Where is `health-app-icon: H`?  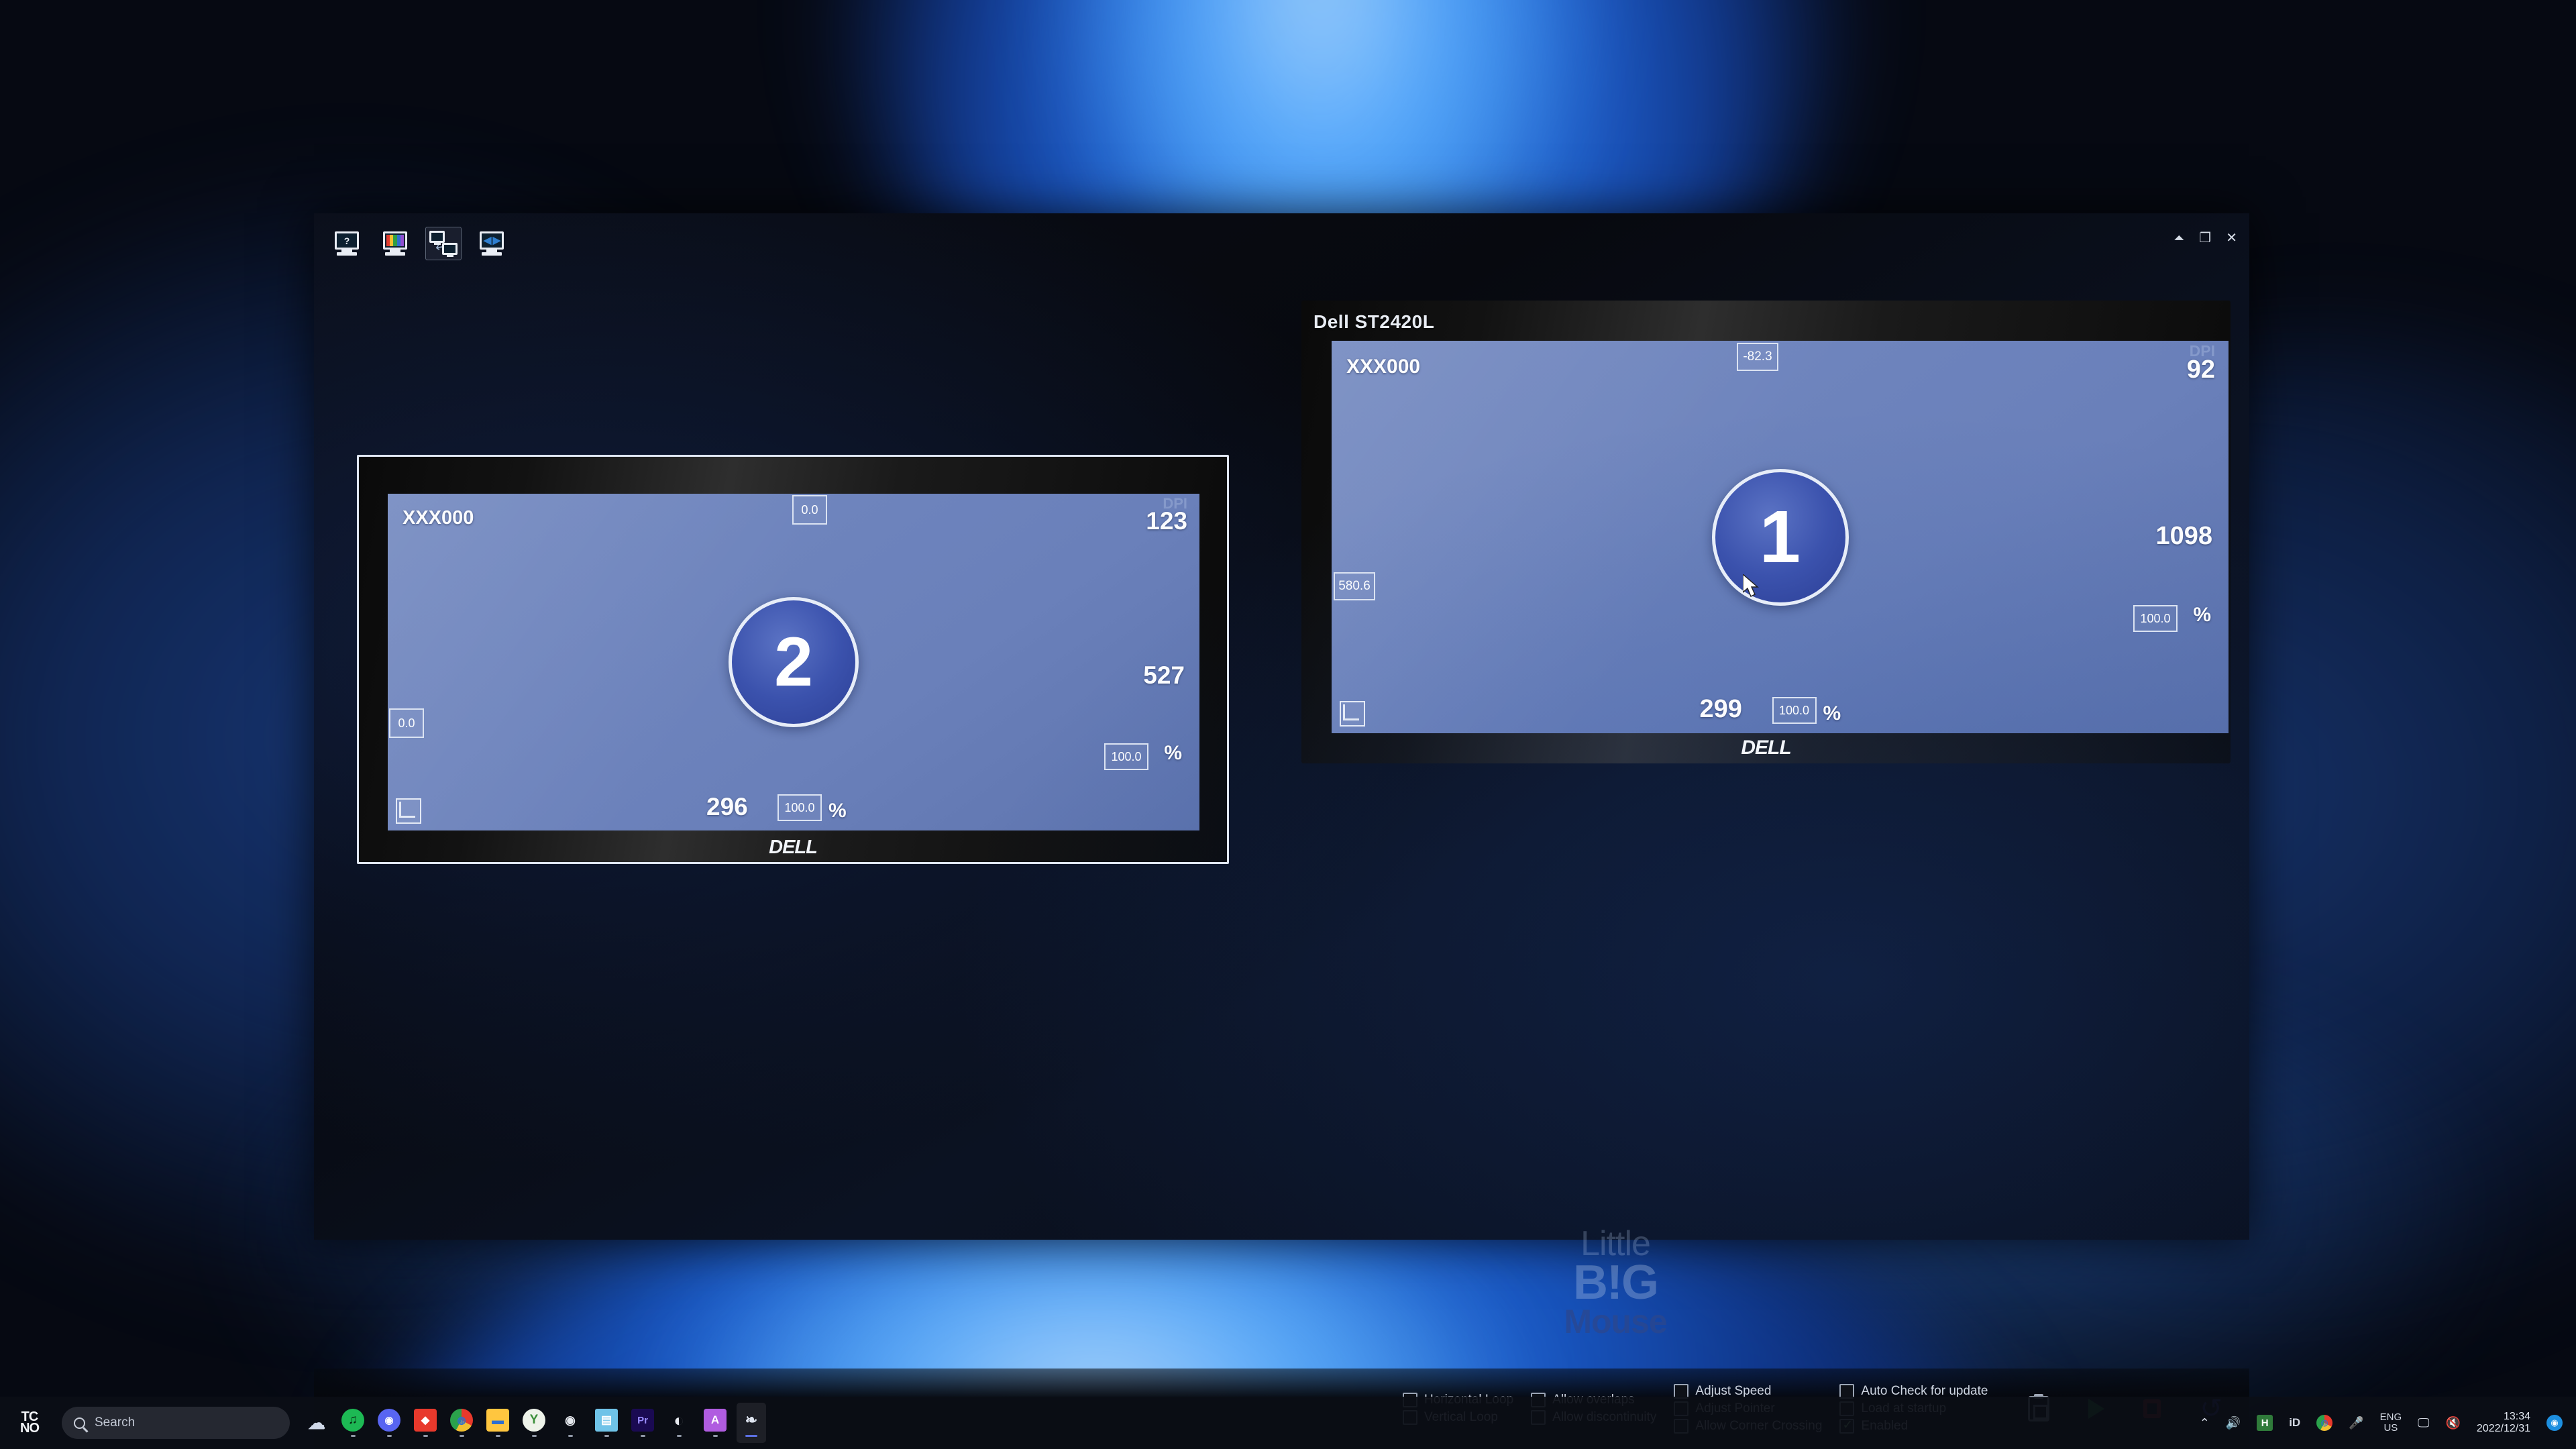
health-app-icon: H is located at coordinates (2265, 1423).